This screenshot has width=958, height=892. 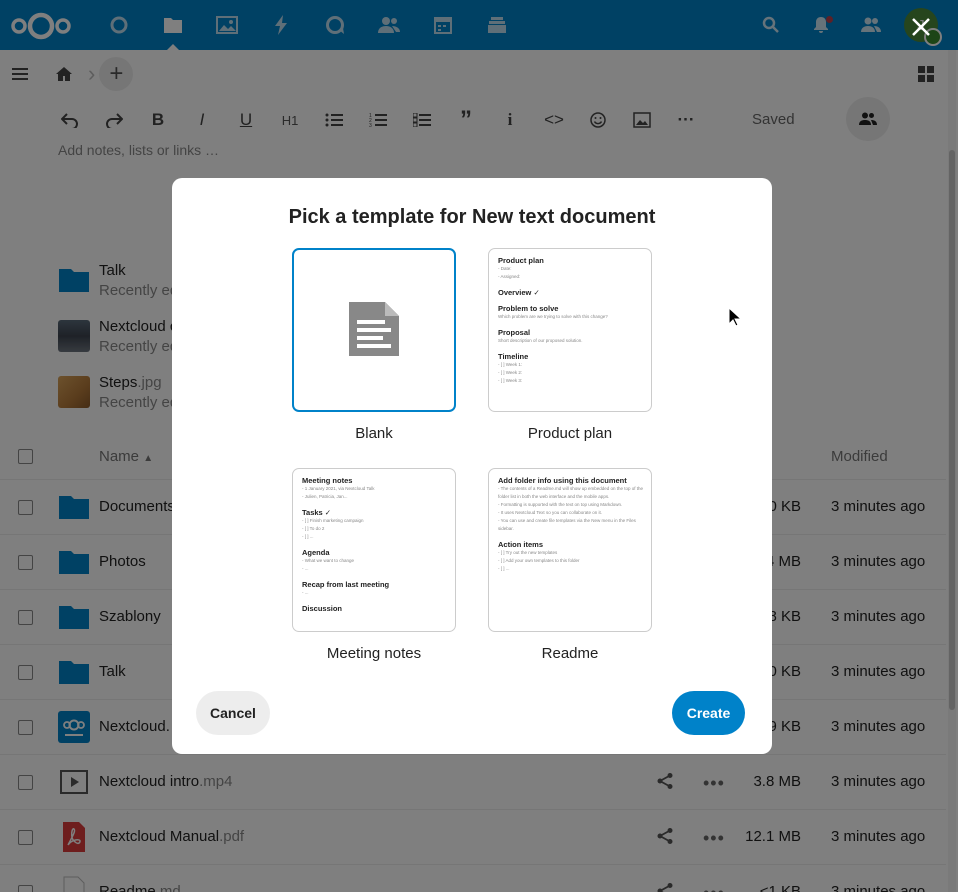 What do you see at coordinates (472, 217) in the screenshot?
I see `dialog-title: Pick a template for New text document` at bounding box center [472, 217].